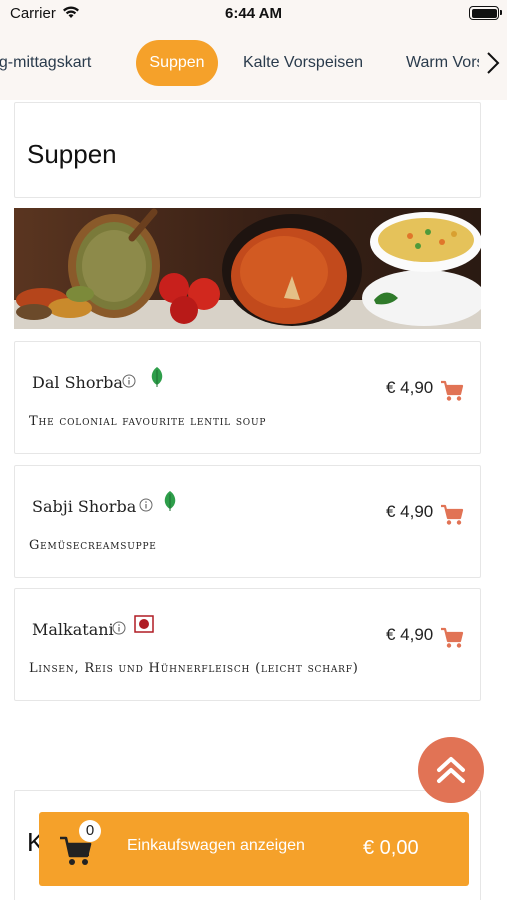 Image resolution: width=507 pixels, height=900 pixels. I want to click on soup-banner-image, so click(247, 268).